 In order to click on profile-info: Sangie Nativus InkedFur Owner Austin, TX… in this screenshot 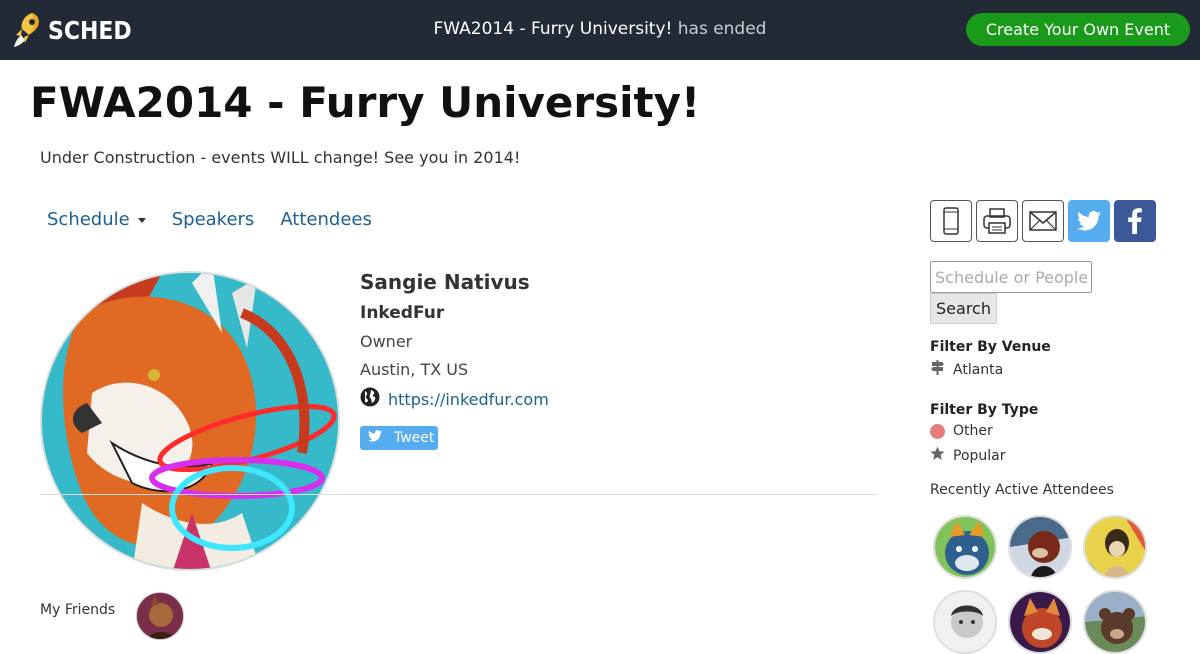, I will do `click(454, 360)`.